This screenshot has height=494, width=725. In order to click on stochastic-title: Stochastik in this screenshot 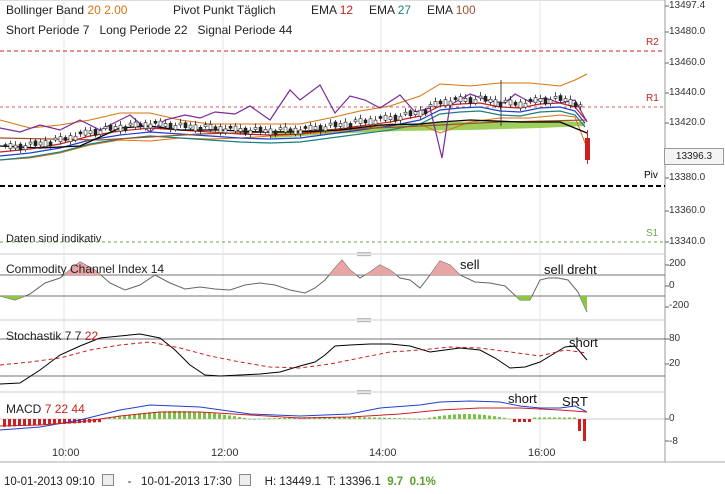, I will do `click(34, 336)`.